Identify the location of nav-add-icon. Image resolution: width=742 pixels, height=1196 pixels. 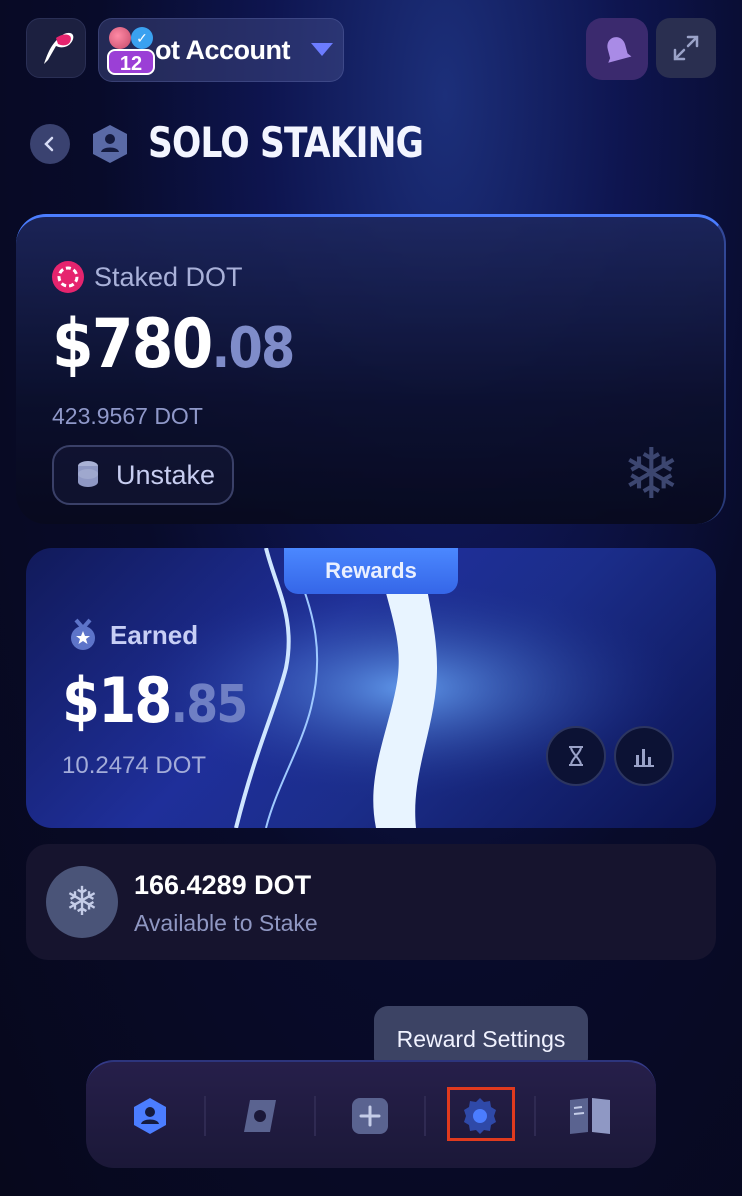
(370, 1116).